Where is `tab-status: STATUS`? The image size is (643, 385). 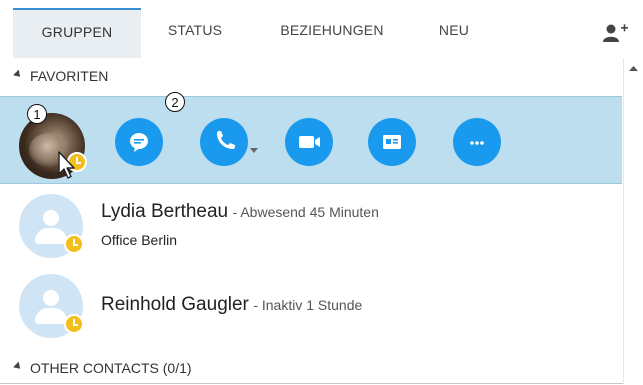
tab-status: STATUS is located at coordinates (195, 33).